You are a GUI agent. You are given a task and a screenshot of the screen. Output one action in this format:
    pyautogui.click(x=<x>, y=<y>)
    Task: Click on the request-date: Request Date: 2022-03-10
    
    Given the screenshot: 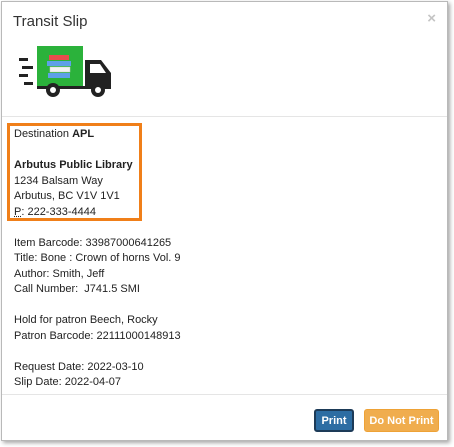 What is the action you would take?
    pyautogui.click(x=79, y=366)
    